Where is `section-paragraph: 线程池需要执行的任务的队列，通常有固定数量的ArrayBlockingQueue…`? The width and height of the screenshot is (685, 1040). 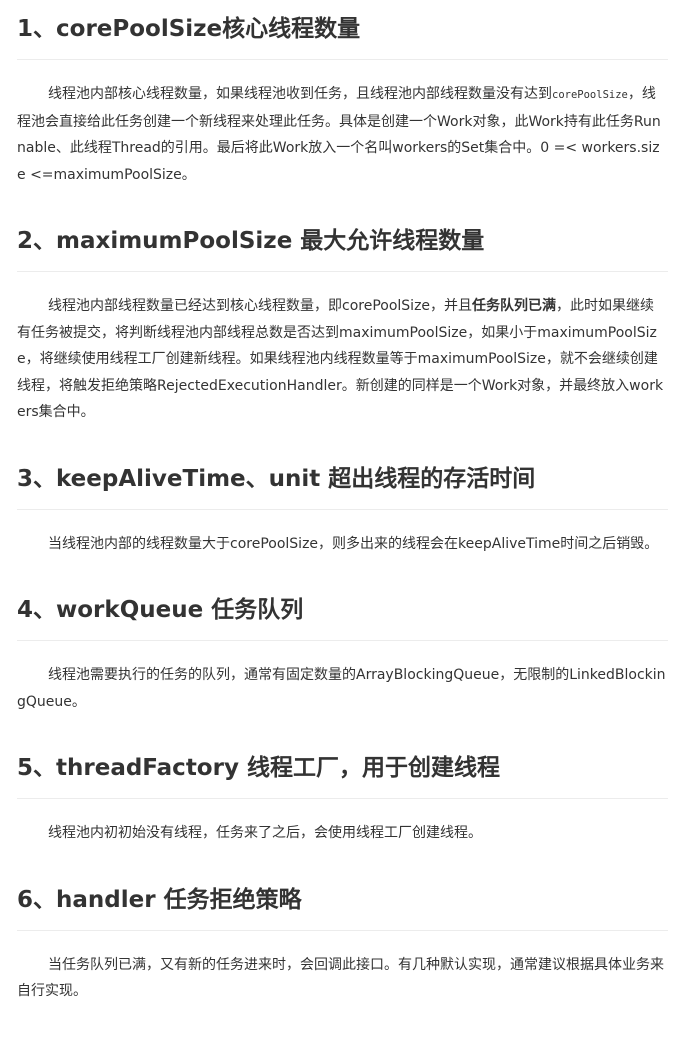 section-paragraph: 线程池需要执行的任务的队列，通常有固定数量的ArrayBlockingQueue… is located at coordinates (341, 688).